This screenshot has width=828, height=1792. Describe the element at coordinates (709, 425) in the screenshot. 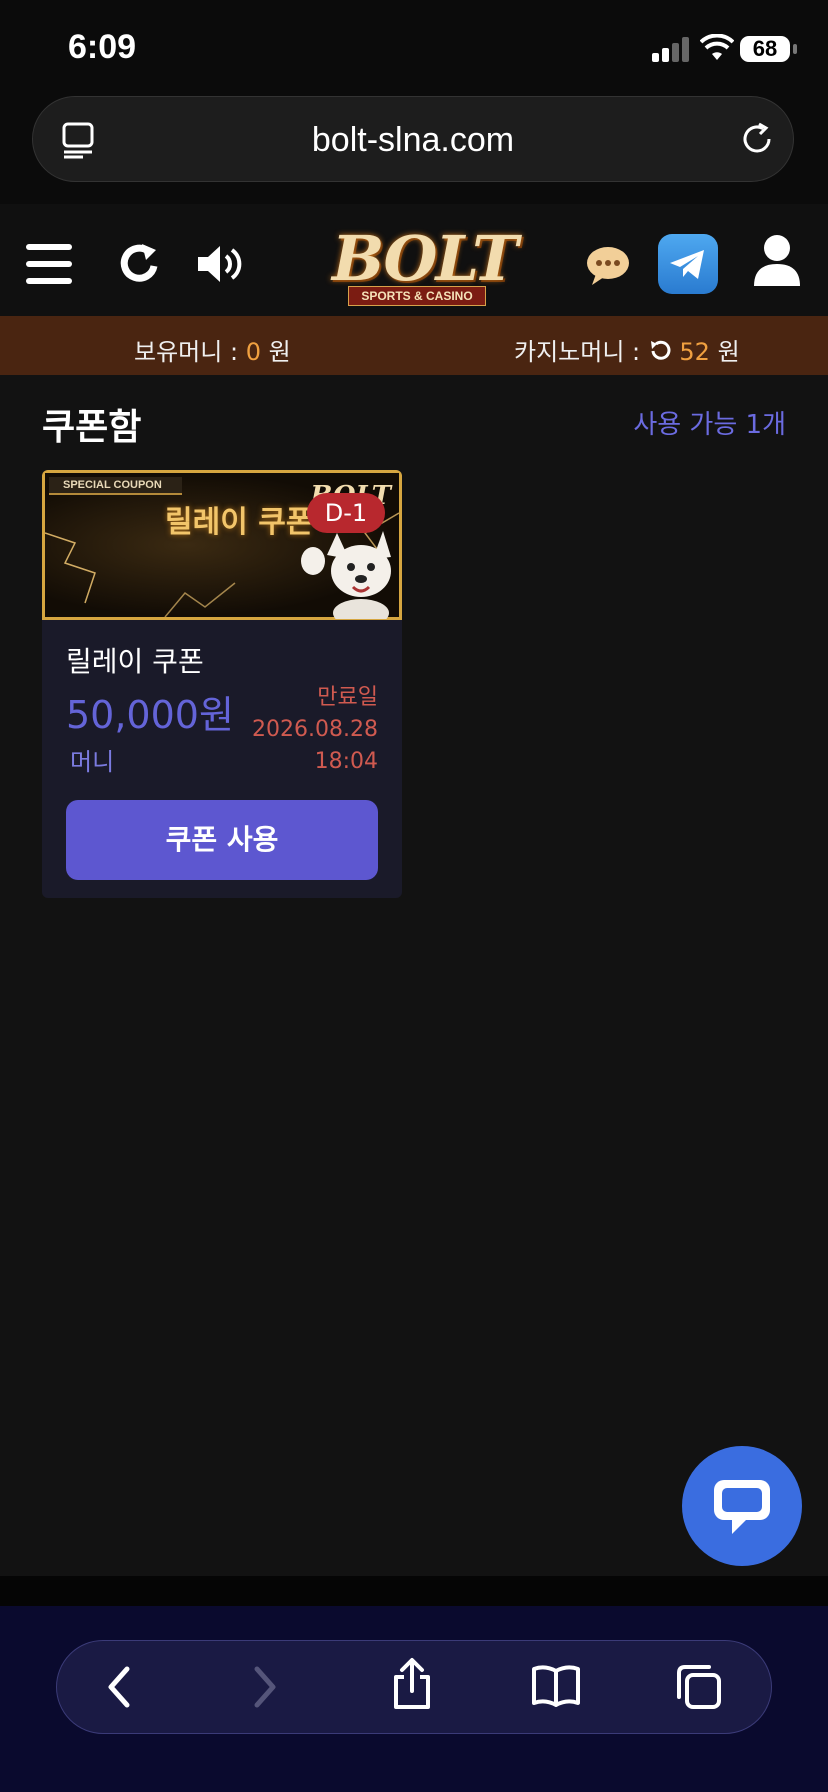

I see `available-count: 사용 가능 1개` at that location.